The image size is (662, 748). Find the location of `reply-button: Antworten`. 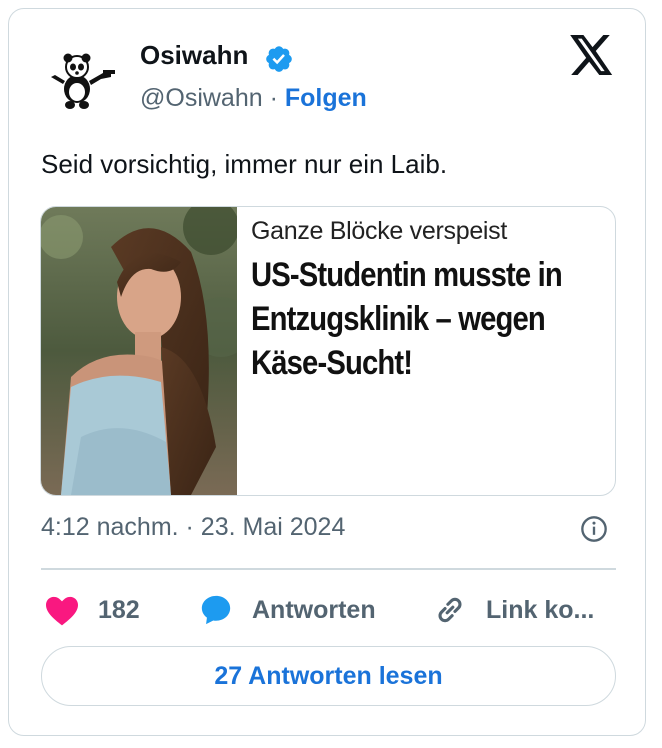

reply-button: Antworten is located at coordinates (287, 610).